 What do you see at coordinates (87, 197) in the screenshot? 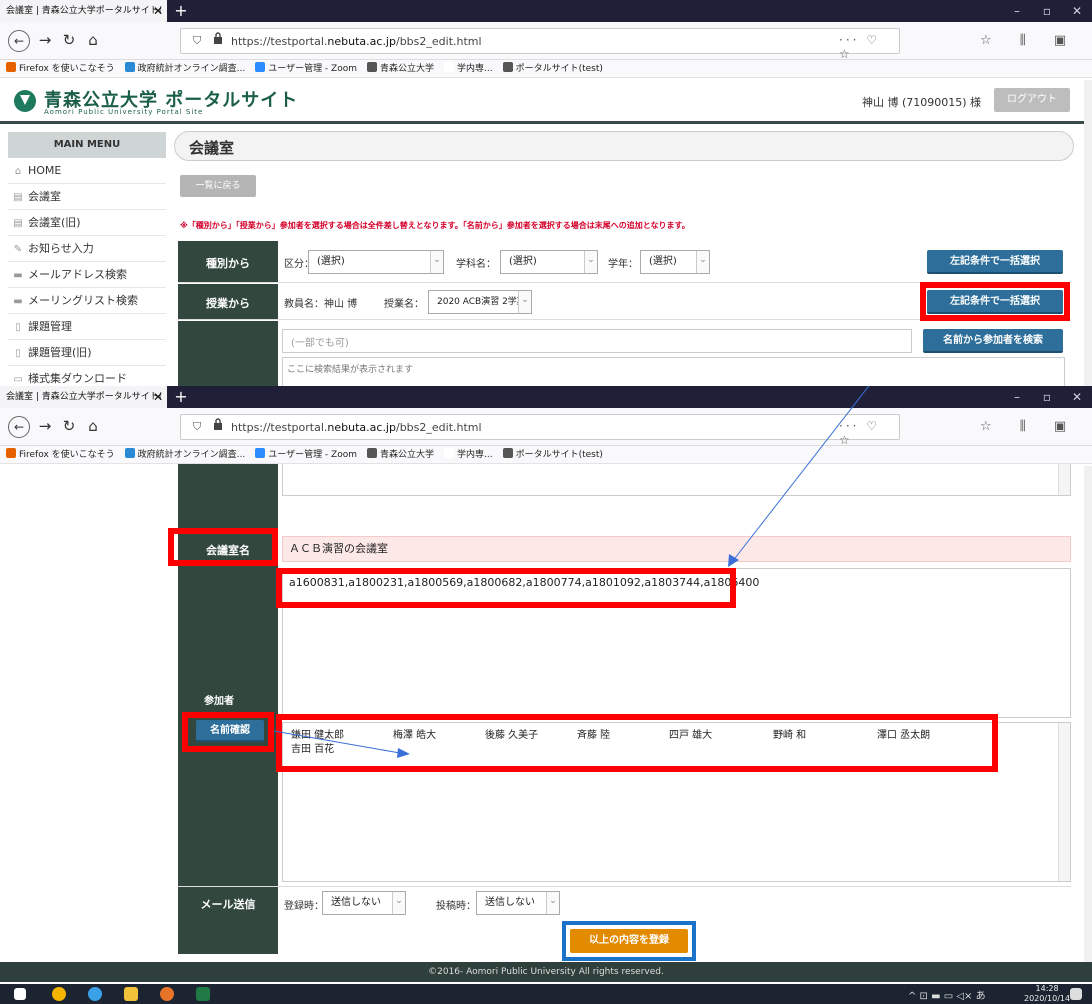
I see `sidebar-item: ▤ 会議室` at bounding box center [87, 197].